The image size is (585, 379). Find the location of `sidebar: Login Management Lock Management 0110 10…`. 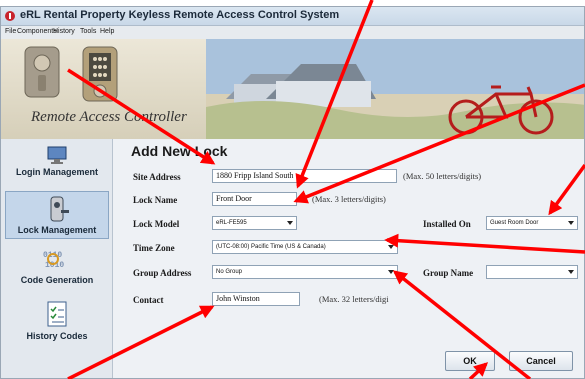

sidebar: Login Management Lock Management 0110 10… is located at coordinates (57, 258).